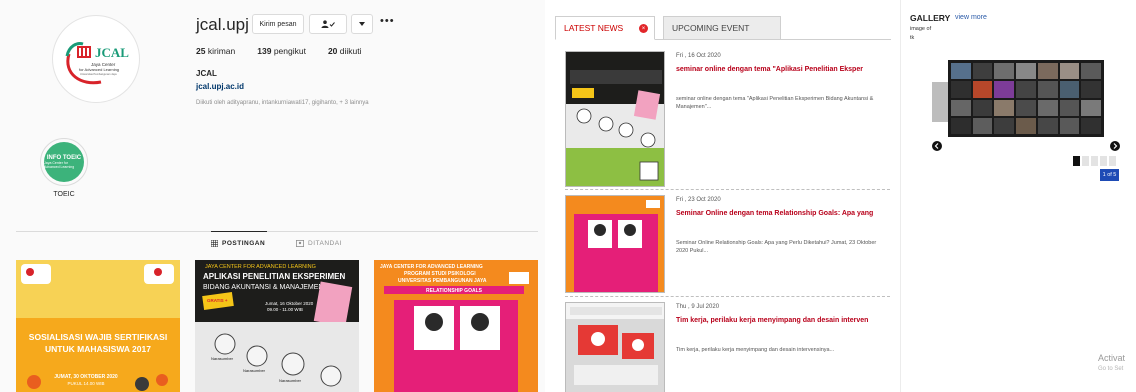 The width and height of the screenshot is (1136, 392). I want to click on gallery-title: GALLERY, so click(930, 18).